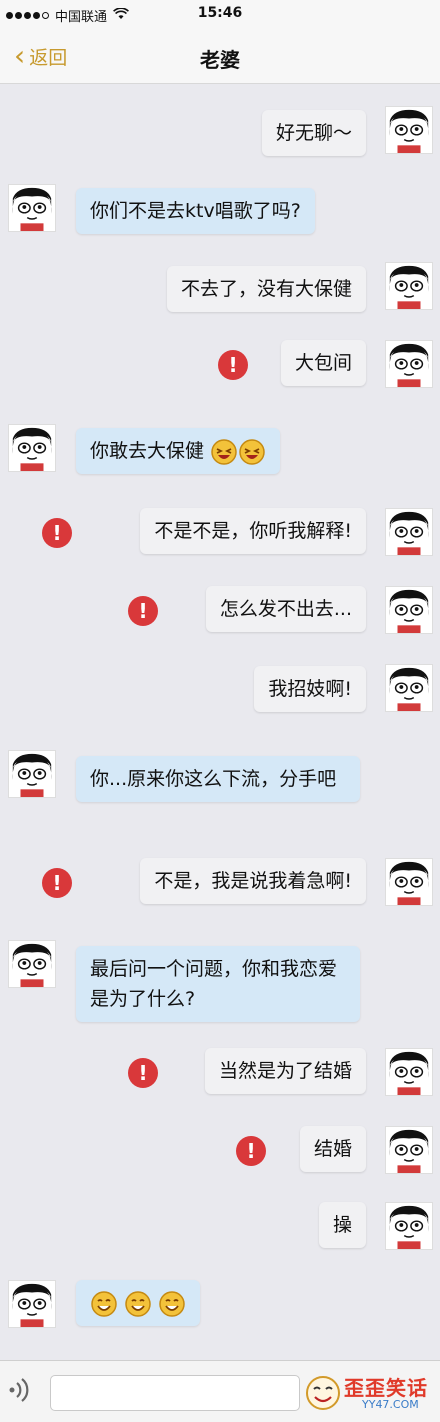 This screenshot has width=440, height=1422. I want to click on message-bubble-sent: 大包间, so click(323, 363).